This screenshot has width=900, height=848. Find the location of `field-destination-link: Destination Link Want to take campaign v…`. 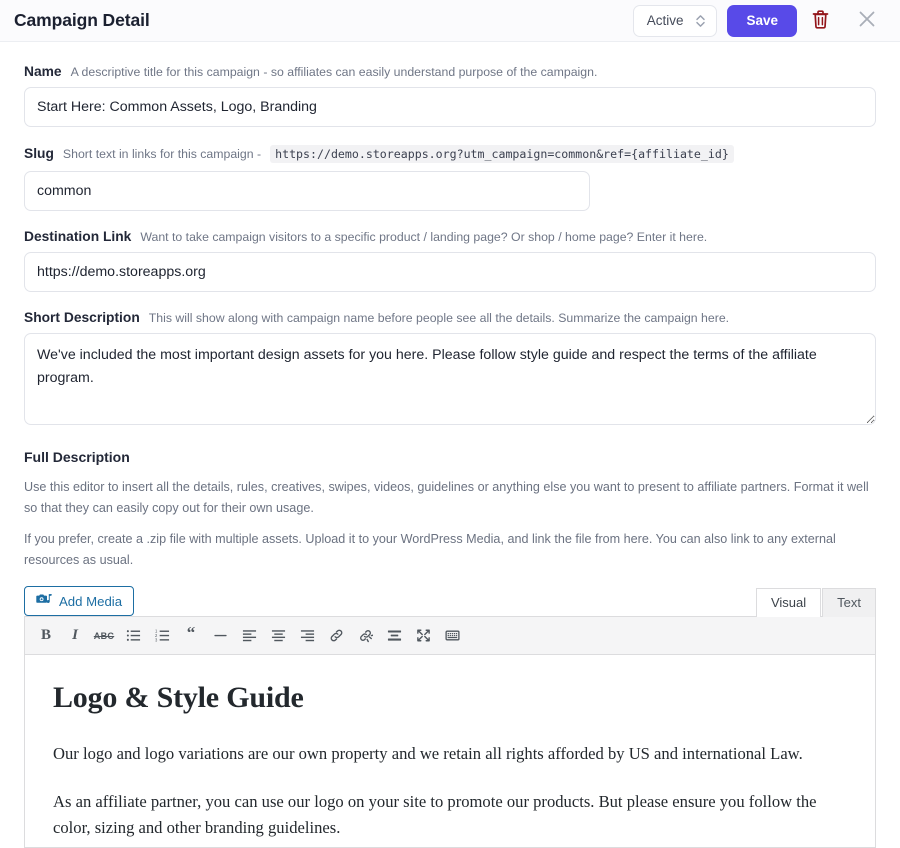

field-destination-link: Destination Link Want to take campaign v… is located at coordinates (450, 260).